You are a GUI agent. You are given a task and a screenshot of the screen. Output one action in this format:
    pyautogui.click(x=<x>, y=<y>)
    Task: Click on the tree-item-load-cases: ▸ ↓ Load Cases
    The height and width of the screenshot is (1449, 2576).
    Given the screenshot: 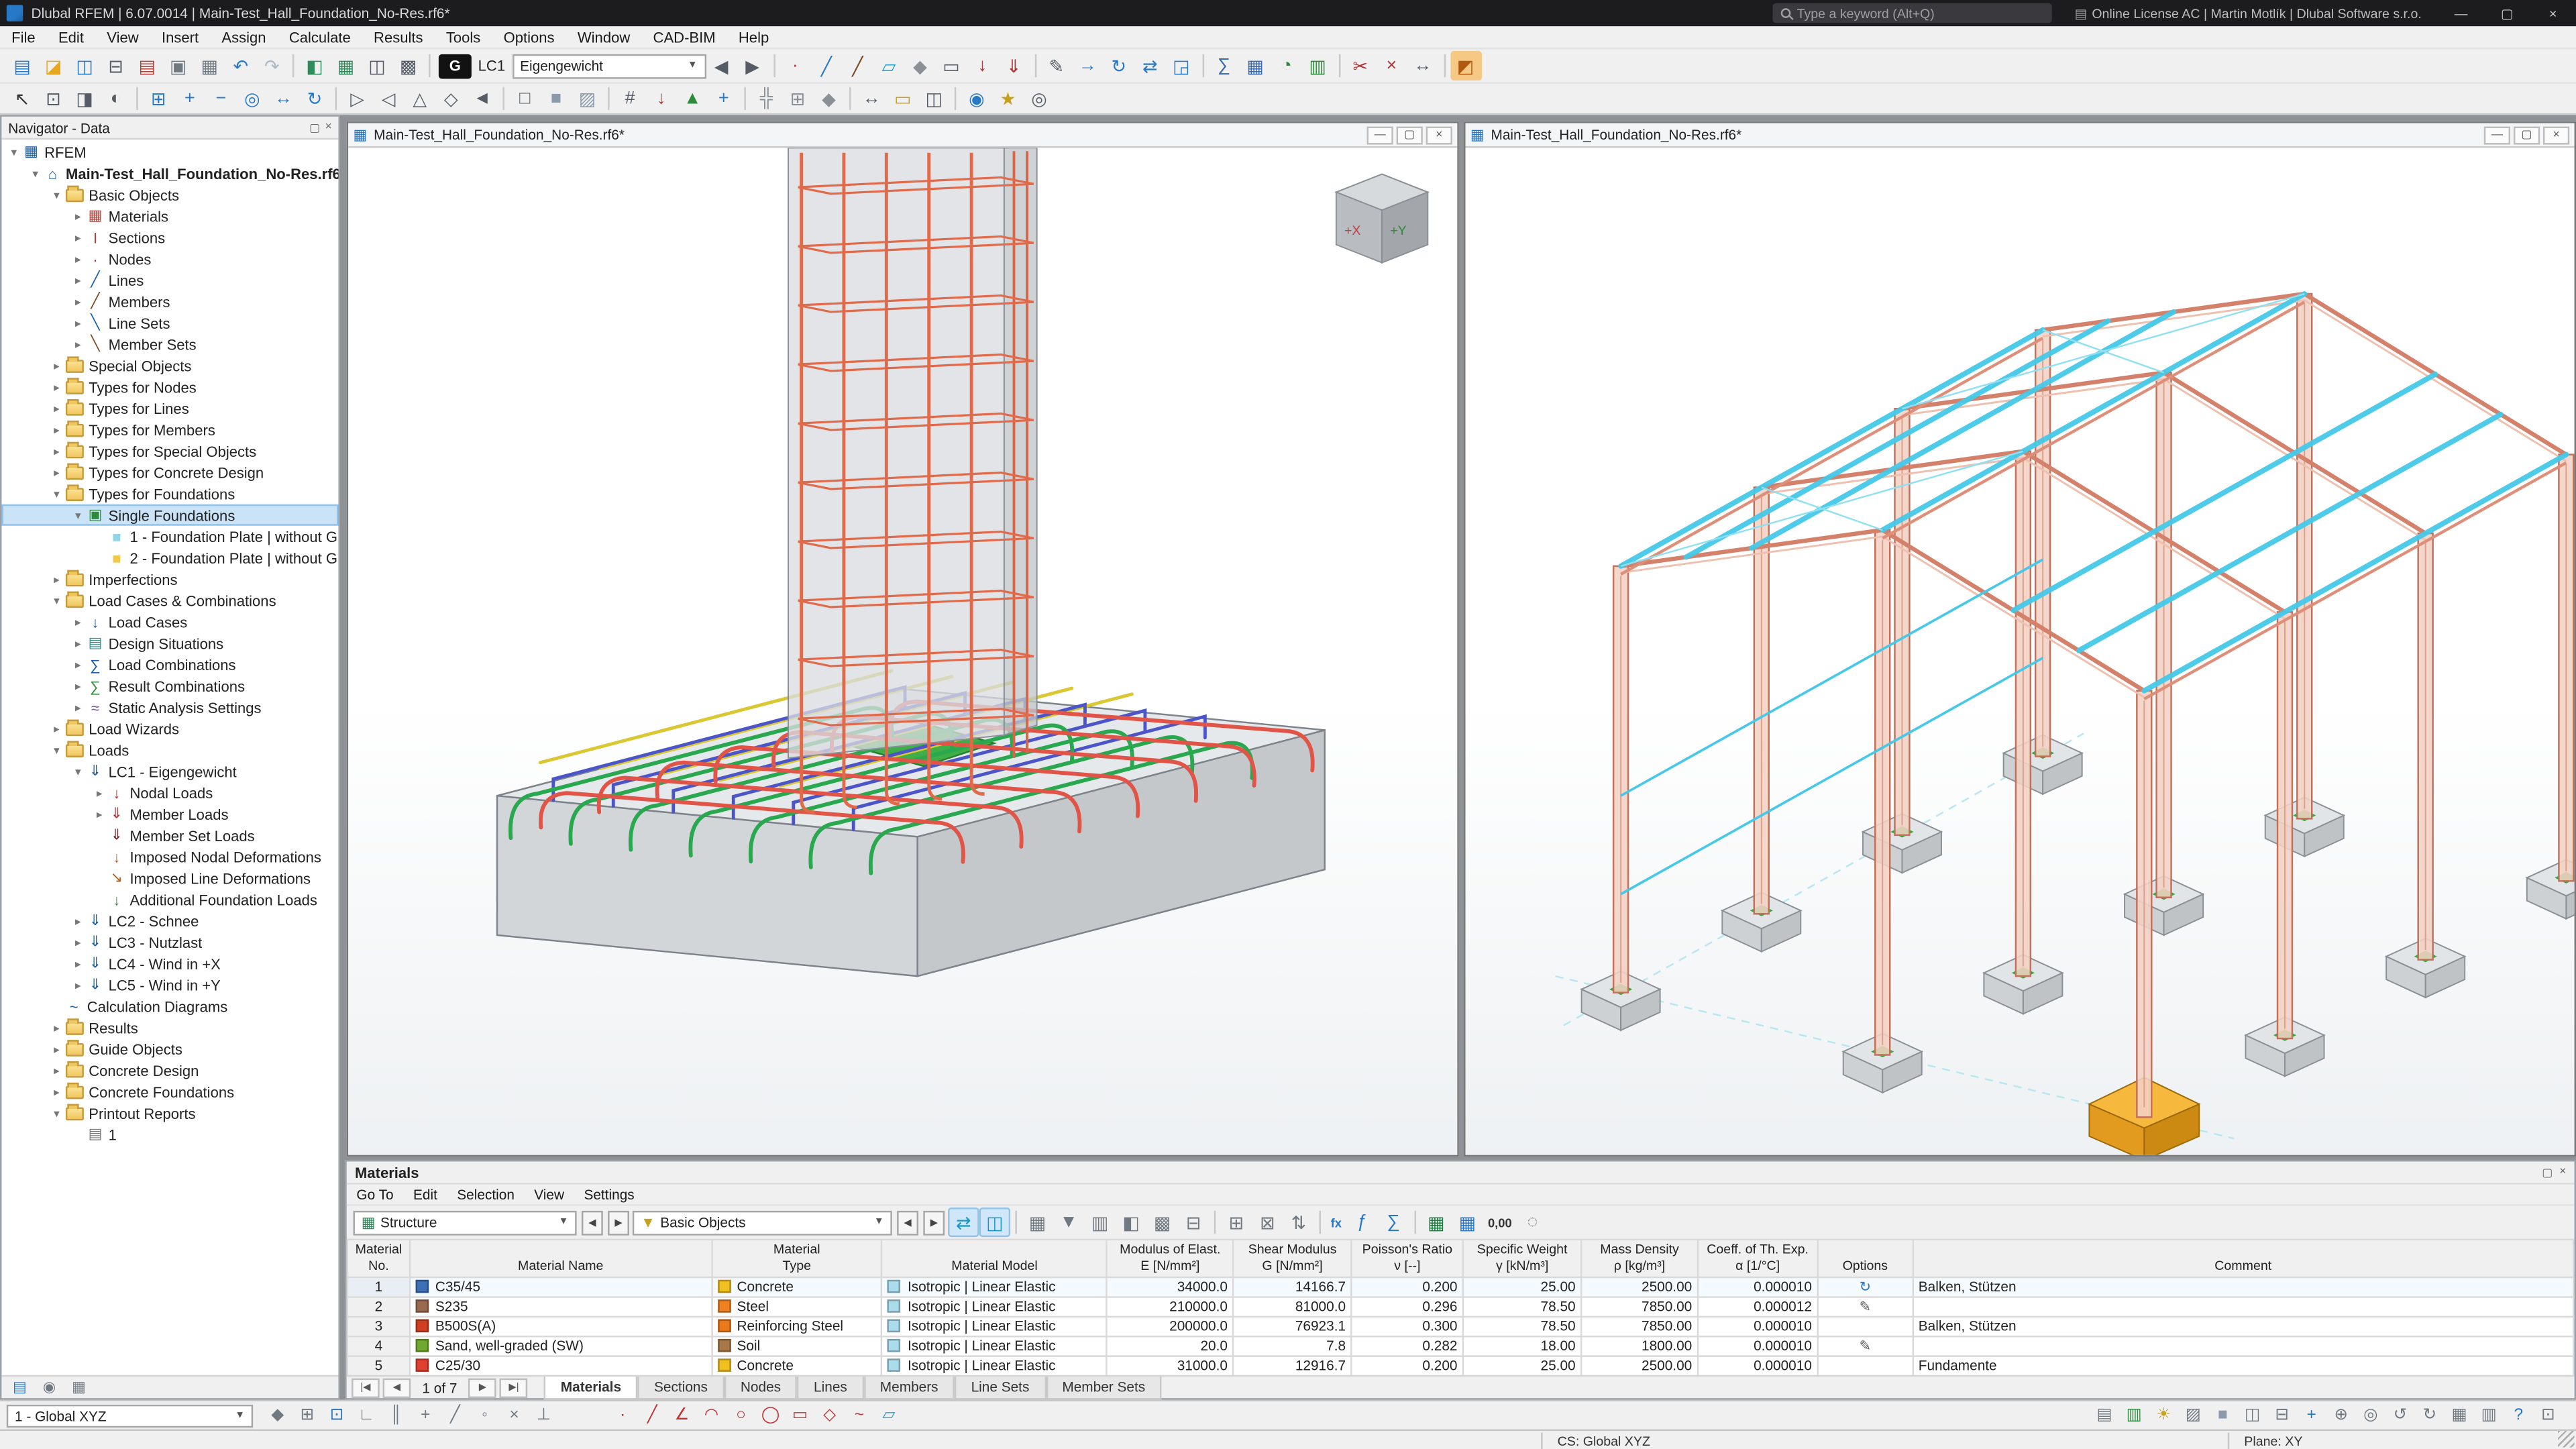 What is the action you would take?
    pyautogui.click(x=169, y=622)
    